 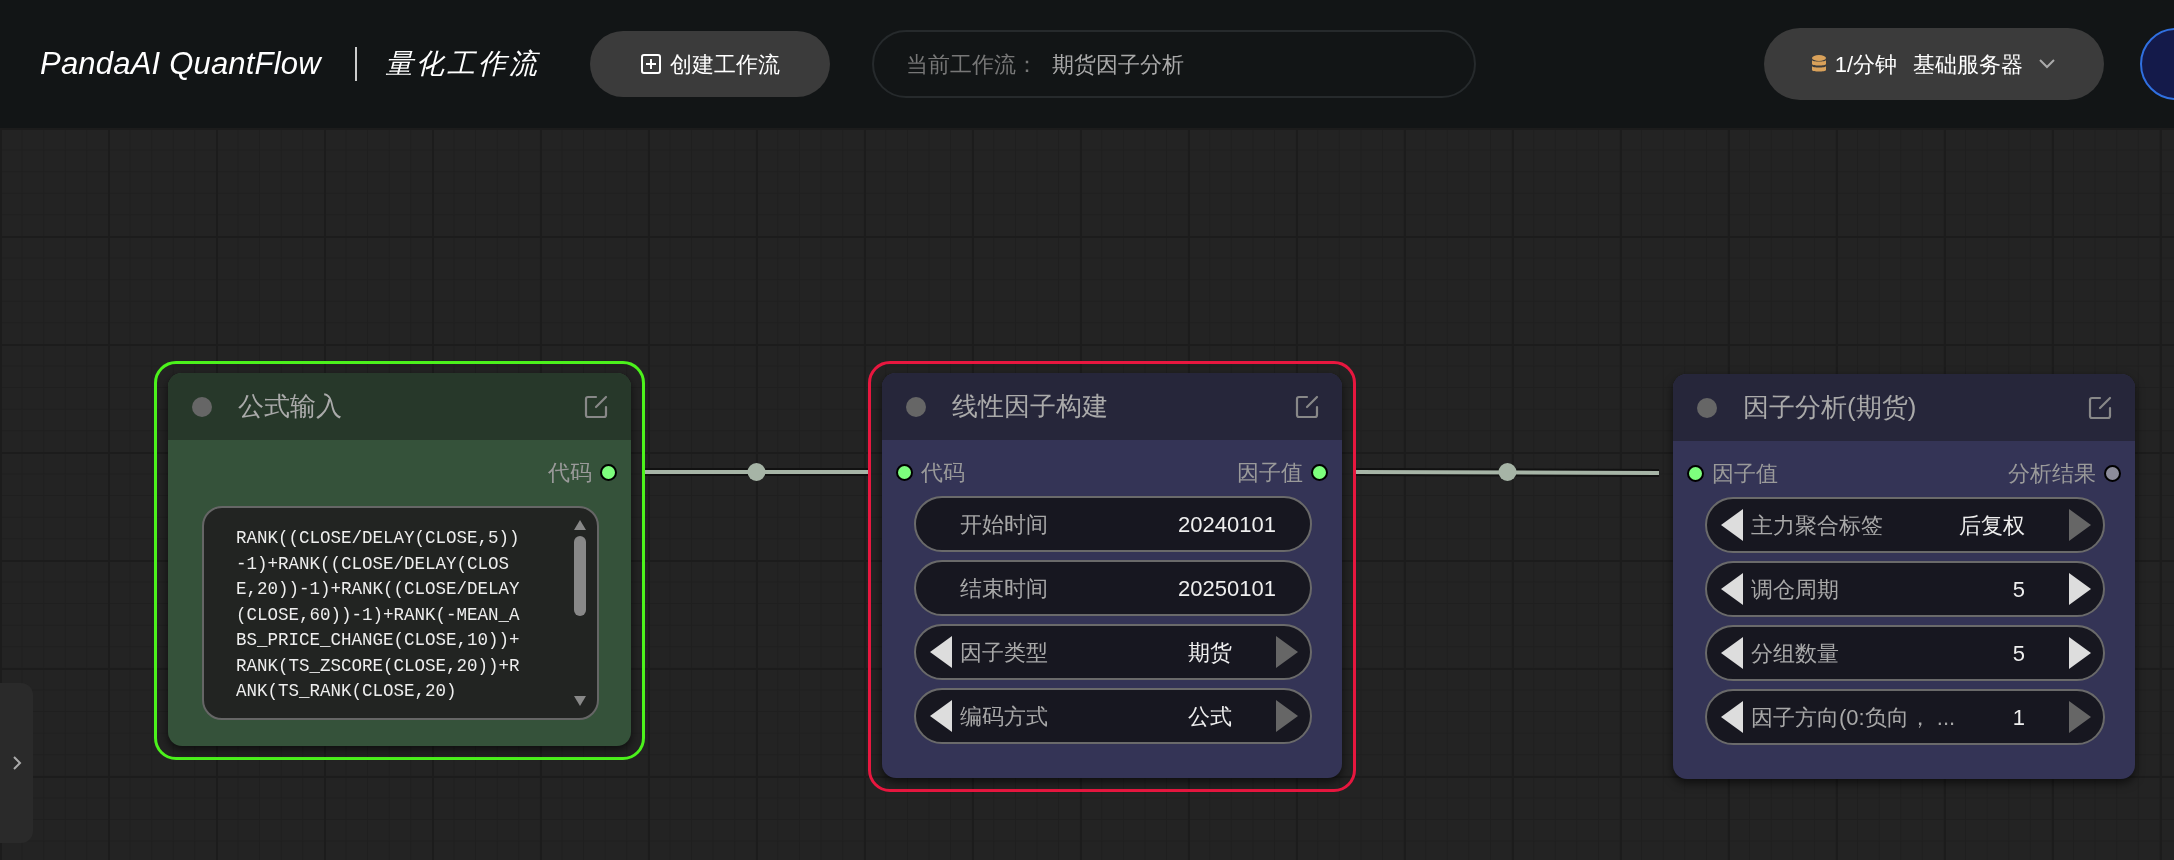 I want to click on node-card: 公式输入 代码 RANK((CLOSE/DELAY(CLOSE,5))-1)+RANK((CLOSE/DELAY(CLOSE,20))-1)+RANK((CLOSE/DELAY(CLOSE,60))-1)+RANK(-MEAN_ABS_PRICE_CHANGE(CLOSE,10))+RANK(TS_ZSCORE(CLOSE,20))+RANK(TS_RANK(CLOSE,20), so click(x=399, y=560).